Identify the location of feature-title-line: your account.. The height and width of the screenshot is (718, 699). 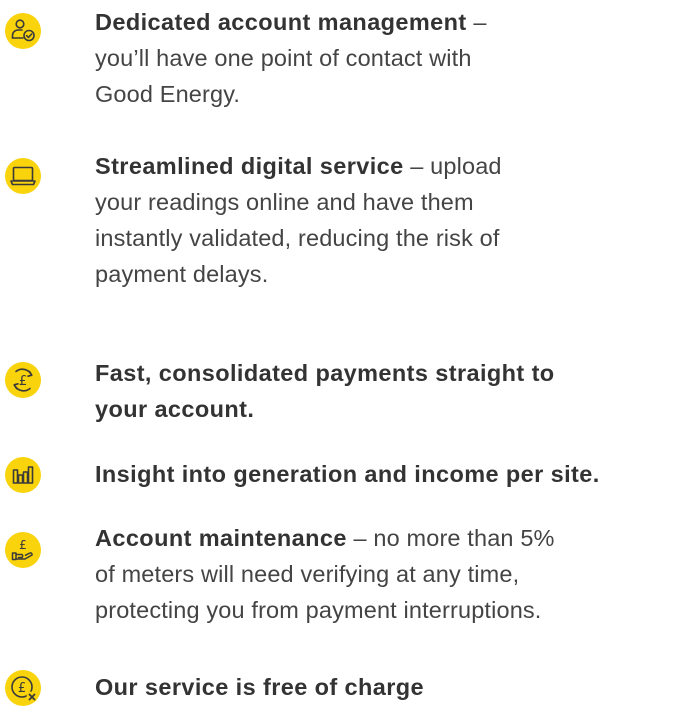
(175, 409).